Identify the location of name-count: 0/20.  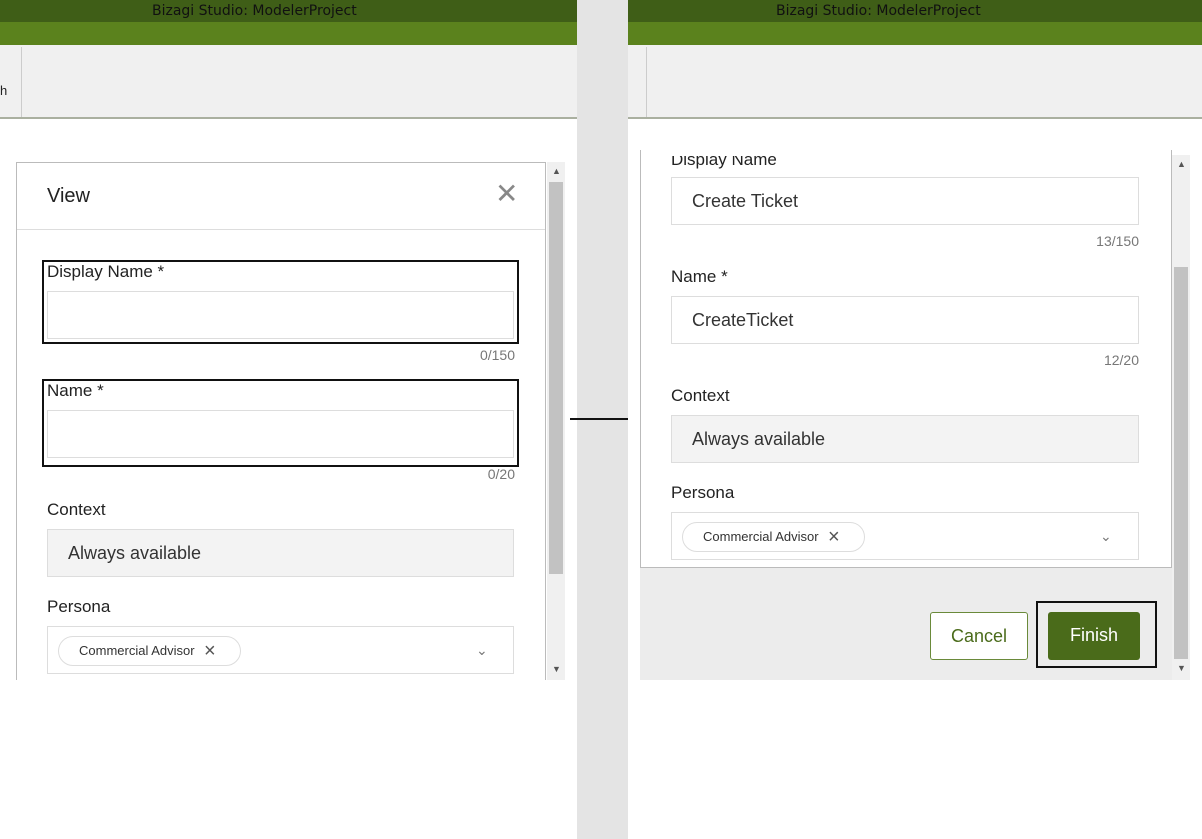
(501, 474).